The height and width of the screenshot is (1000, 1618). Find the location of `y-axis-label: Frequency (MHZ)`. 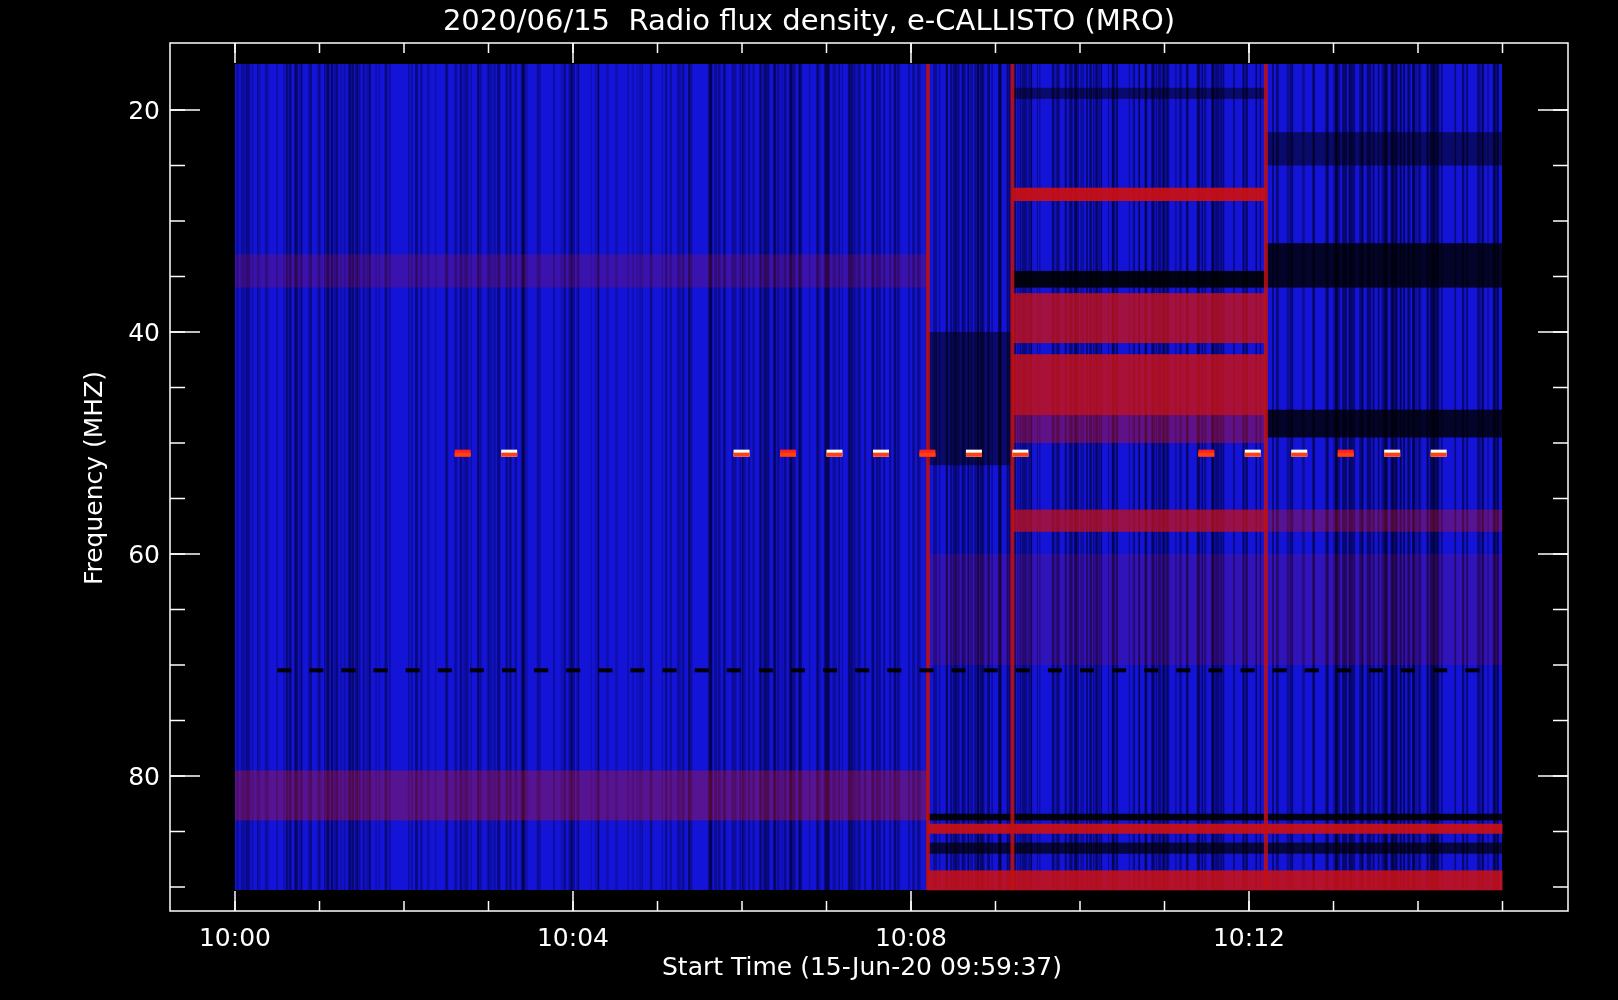

y-axis-label: Frequency (MHZ) is located at coordinates (93, 478).